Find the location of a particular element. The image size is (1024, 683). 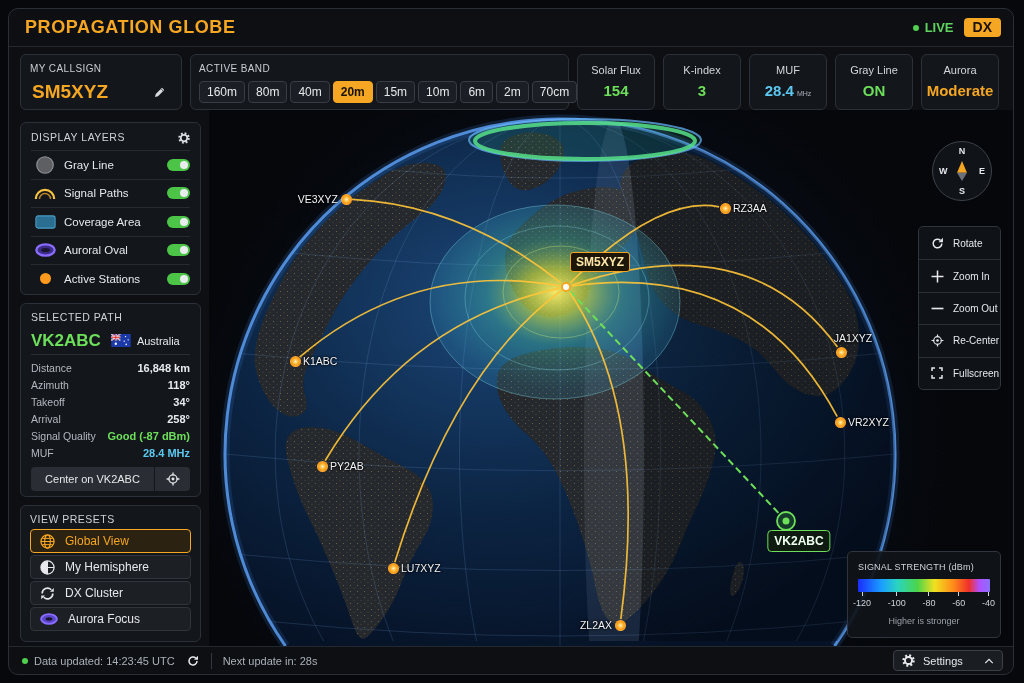

detail-value: 34° is located at coordinates (181, 401).